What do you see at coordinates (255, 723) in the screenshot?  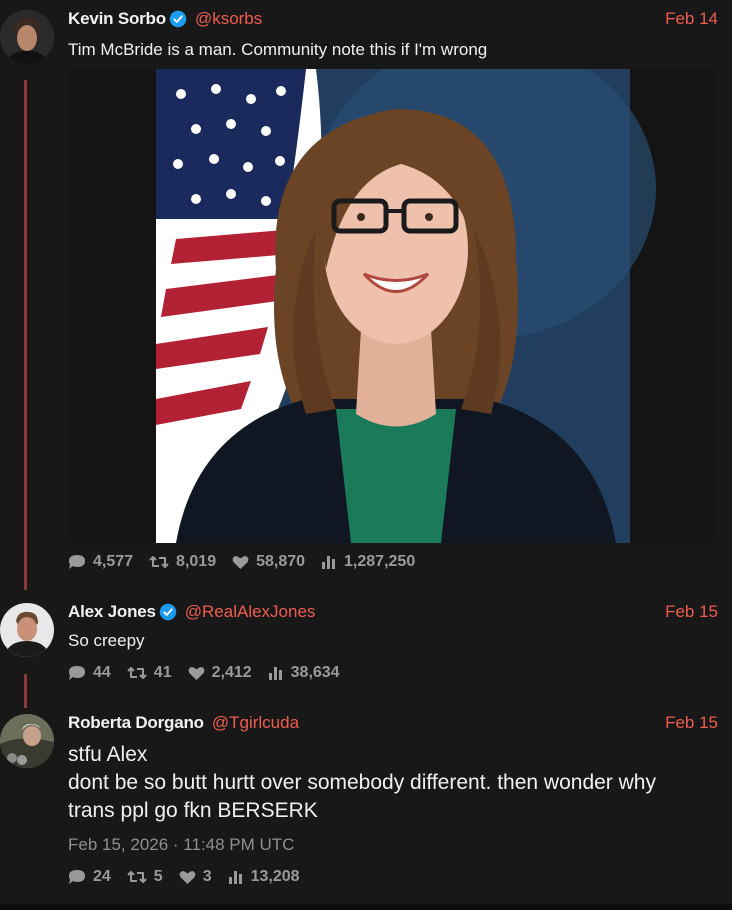 I see `user-handle: @Tgirlcuda` at bounding box center [255, 723].